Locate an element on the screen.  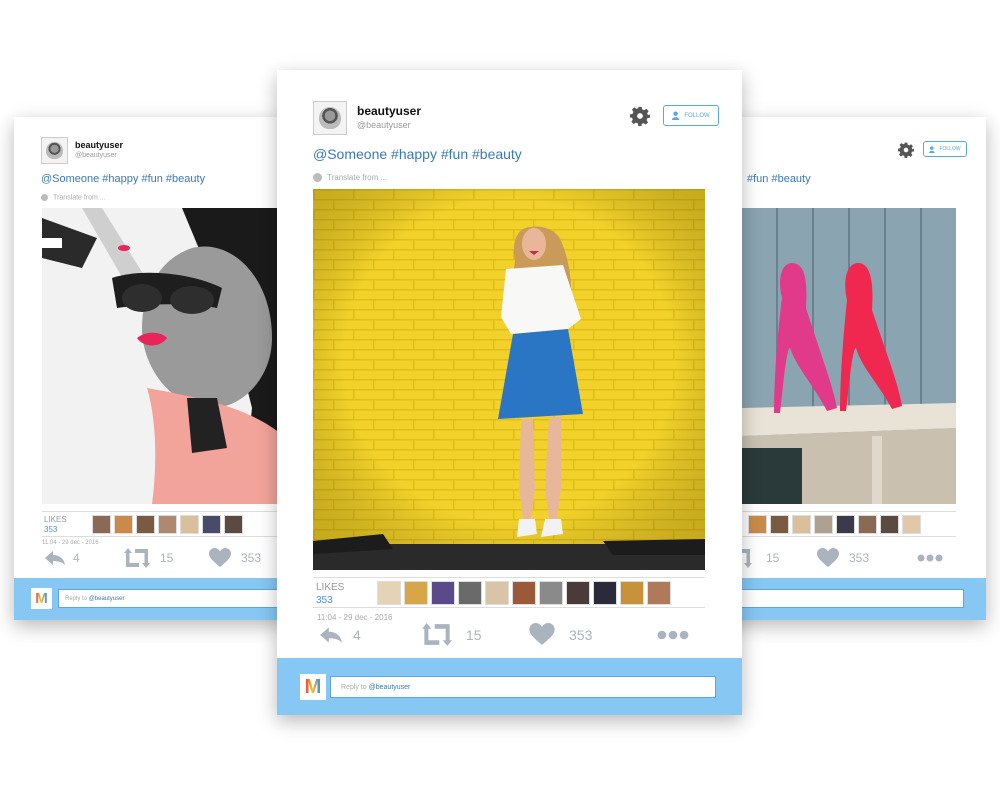
pink-heels-image is located at coordinates (849, 356).